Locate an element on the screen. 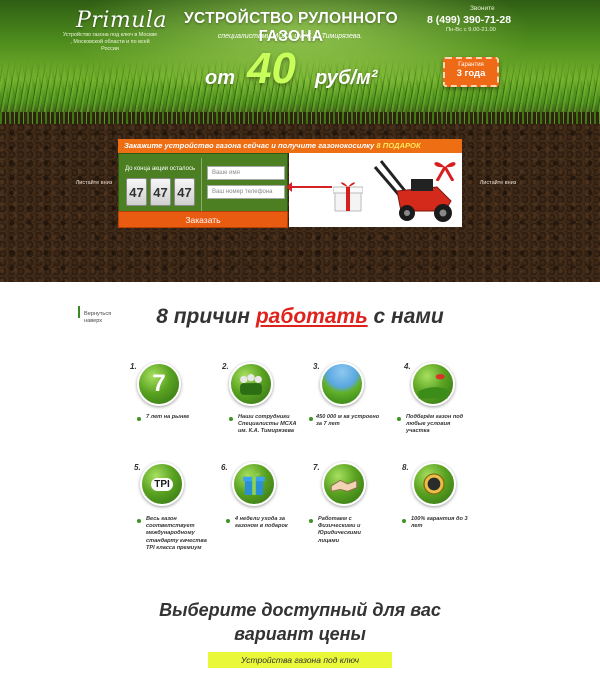 This screenshot has height=679, width=600. tpi-logo-icon: TPI is located at coordinates (162, 484).